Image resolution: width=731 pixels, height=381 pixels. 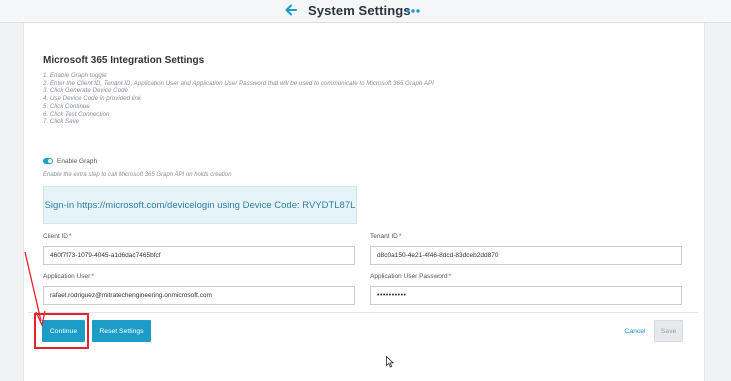 What do you see at coordinates (146, 205) in the screenshot?
I see `device-login-link: https://microsoft.com/devicelogin` at bounding box center [146, 205].